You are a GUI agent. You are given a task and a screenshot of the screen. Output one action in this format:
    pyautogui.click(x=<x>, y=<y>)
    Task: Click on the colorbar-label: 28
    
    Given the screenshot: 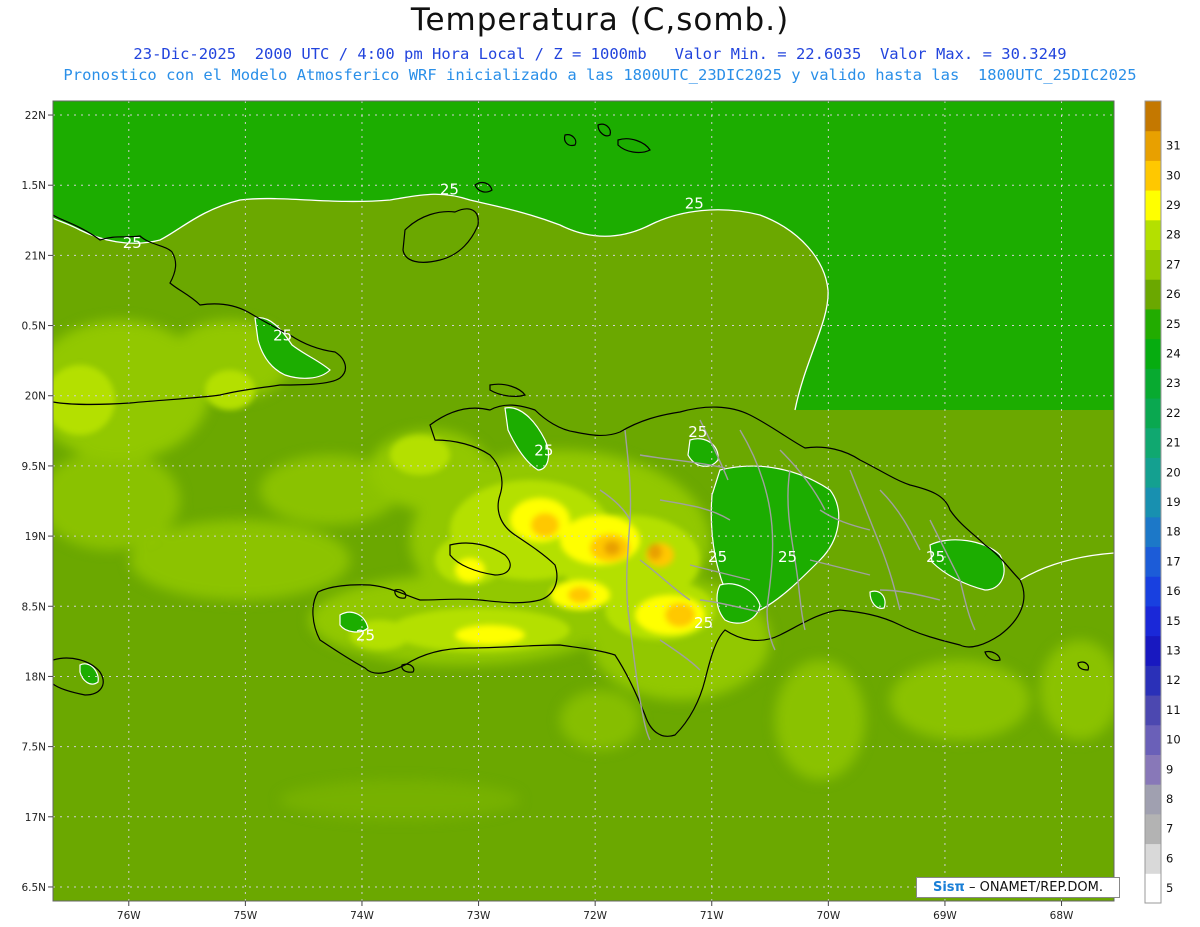 What is the action you would take?
    pyautogui.click(x=1173, y=235)
    